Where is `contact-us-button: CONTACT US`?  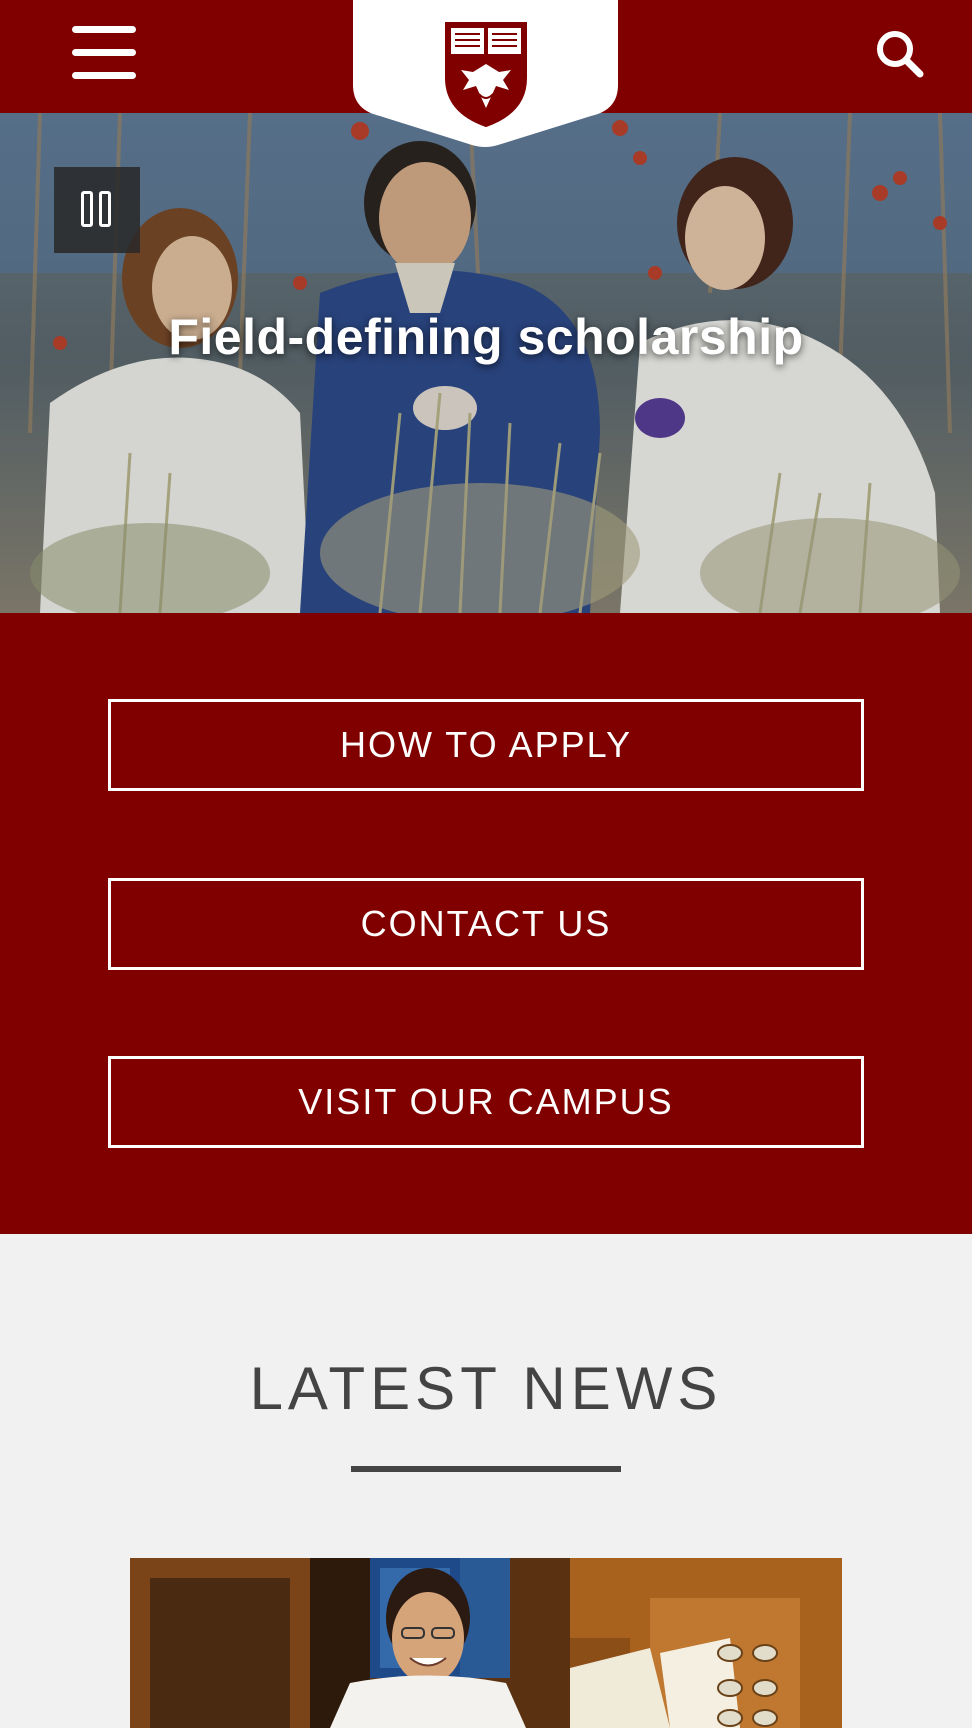
contact-us-button: CONTACT US is located at coordinates (486, 924).